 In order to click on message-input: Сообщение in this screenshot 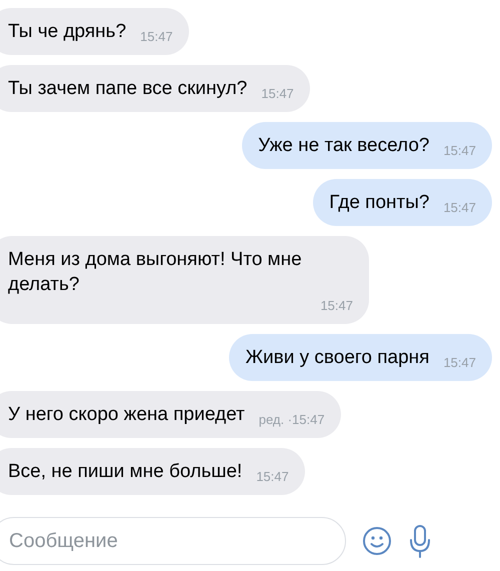, I will do `click(173, 541)`.